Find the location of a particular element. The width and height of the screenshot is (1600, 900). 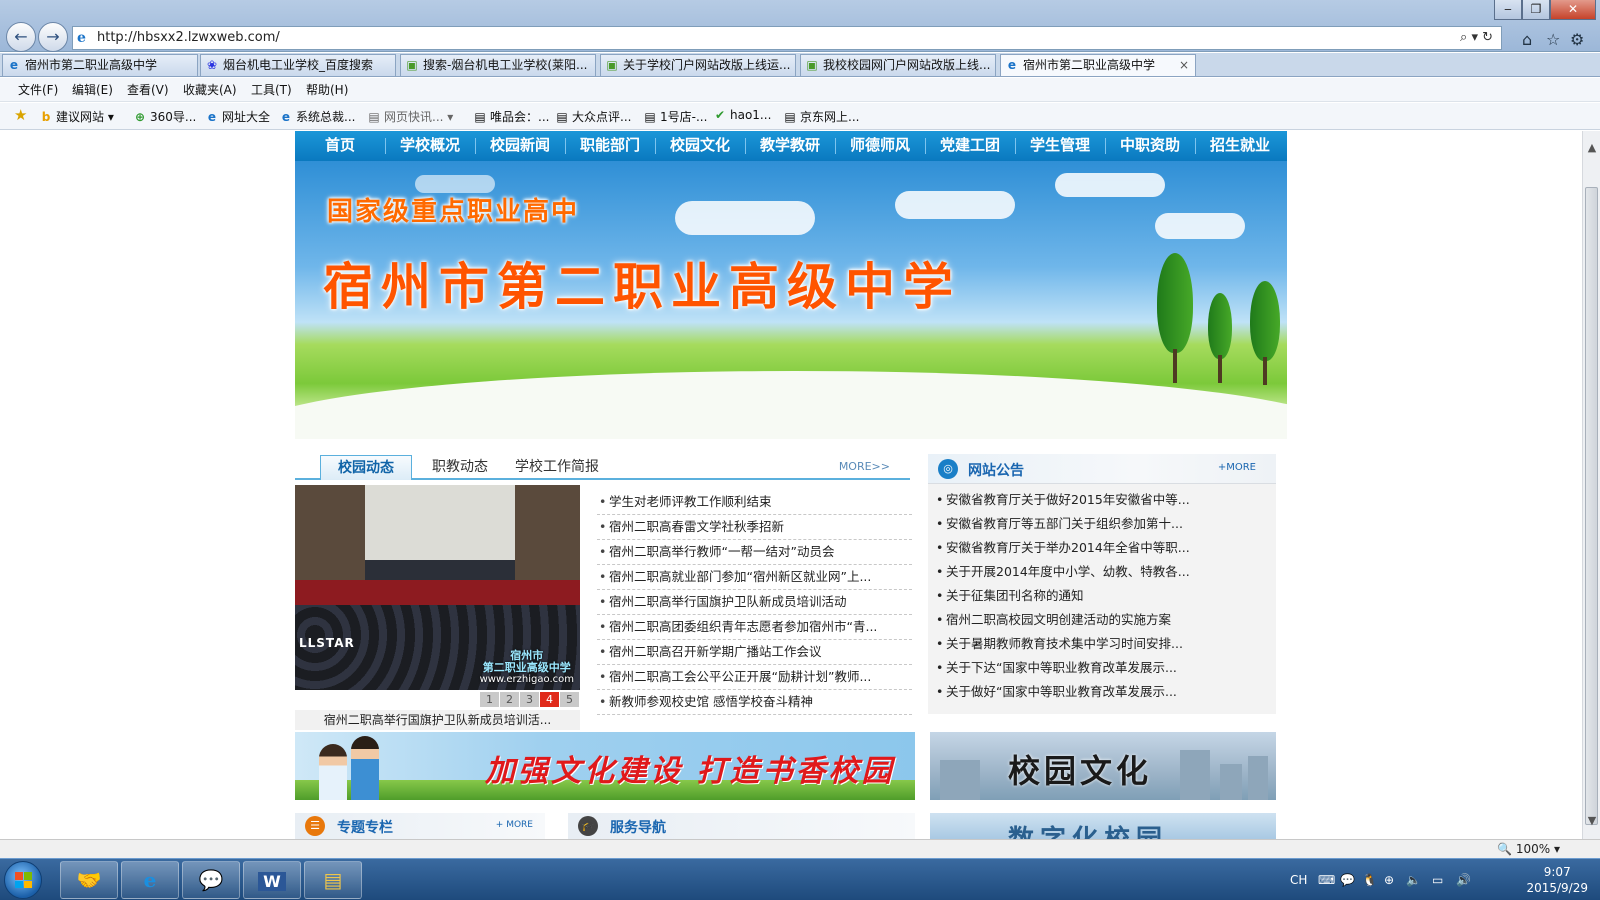

fav-item: b 建议网站 ▾ is located at coordinates (76, 116).